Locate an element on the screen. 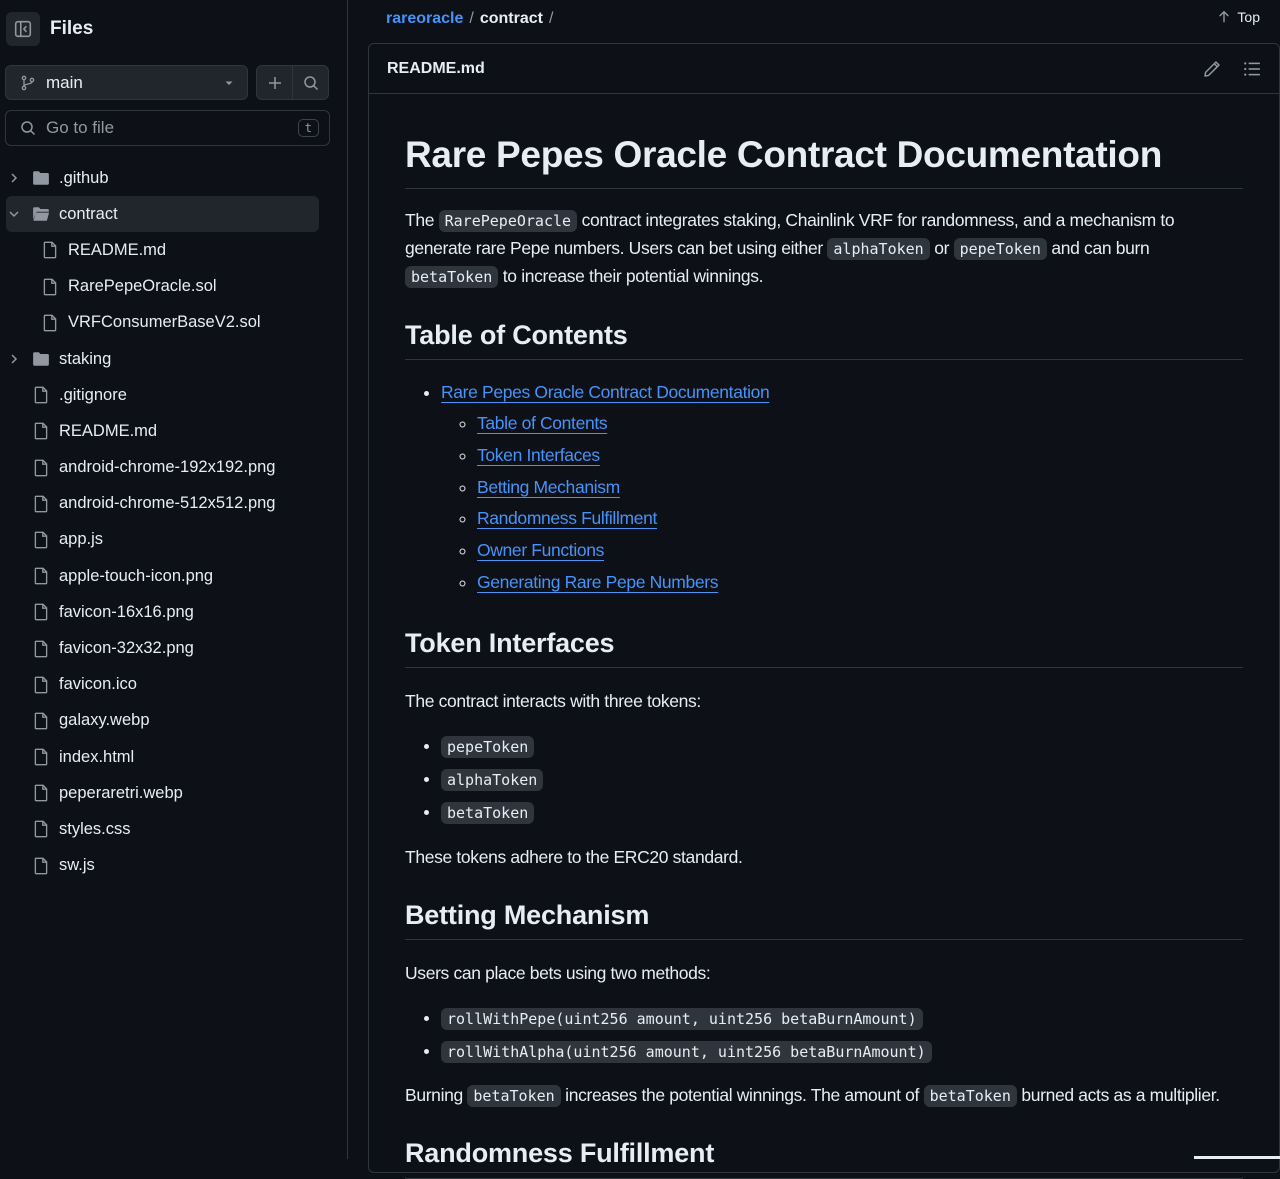 The width and height of the screenshot is (1280, 1179). doc-title: Rare Pepes Oracle Contract Documentation is located at coordinates (824, 161).